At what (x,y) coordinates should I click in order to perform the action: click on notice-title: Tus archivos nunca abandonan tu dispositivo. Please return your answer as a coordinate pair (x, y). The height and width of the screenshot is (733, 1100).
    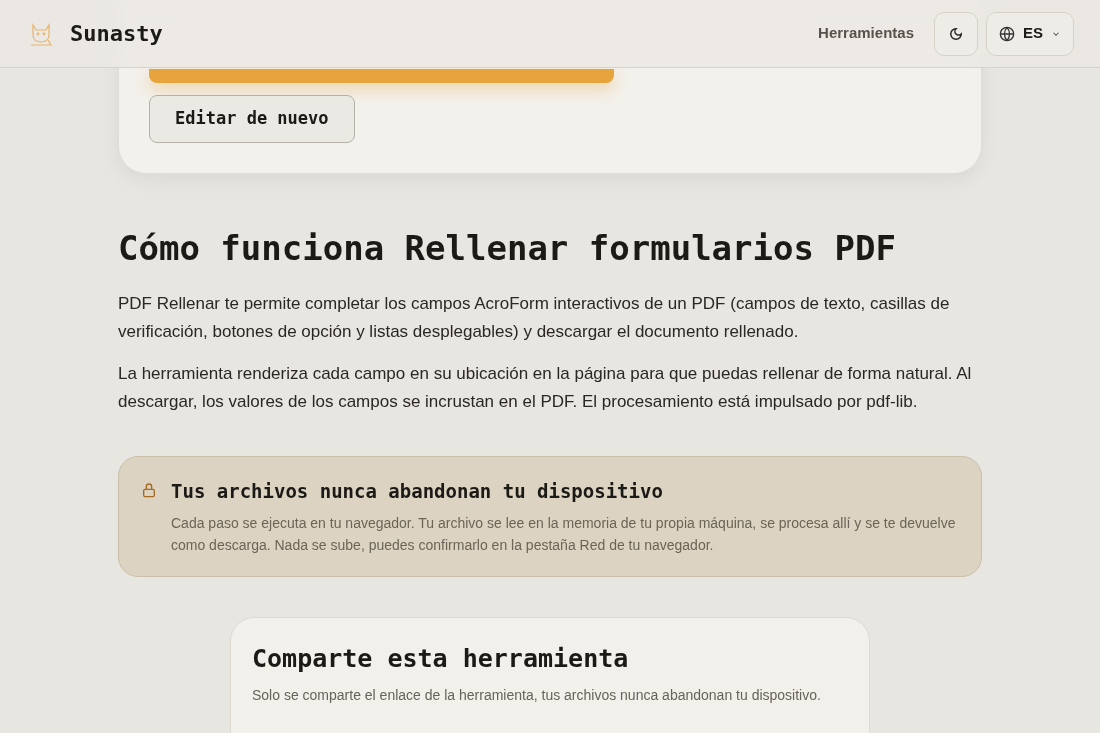
    Looking at the image, I should click on (417, 491).